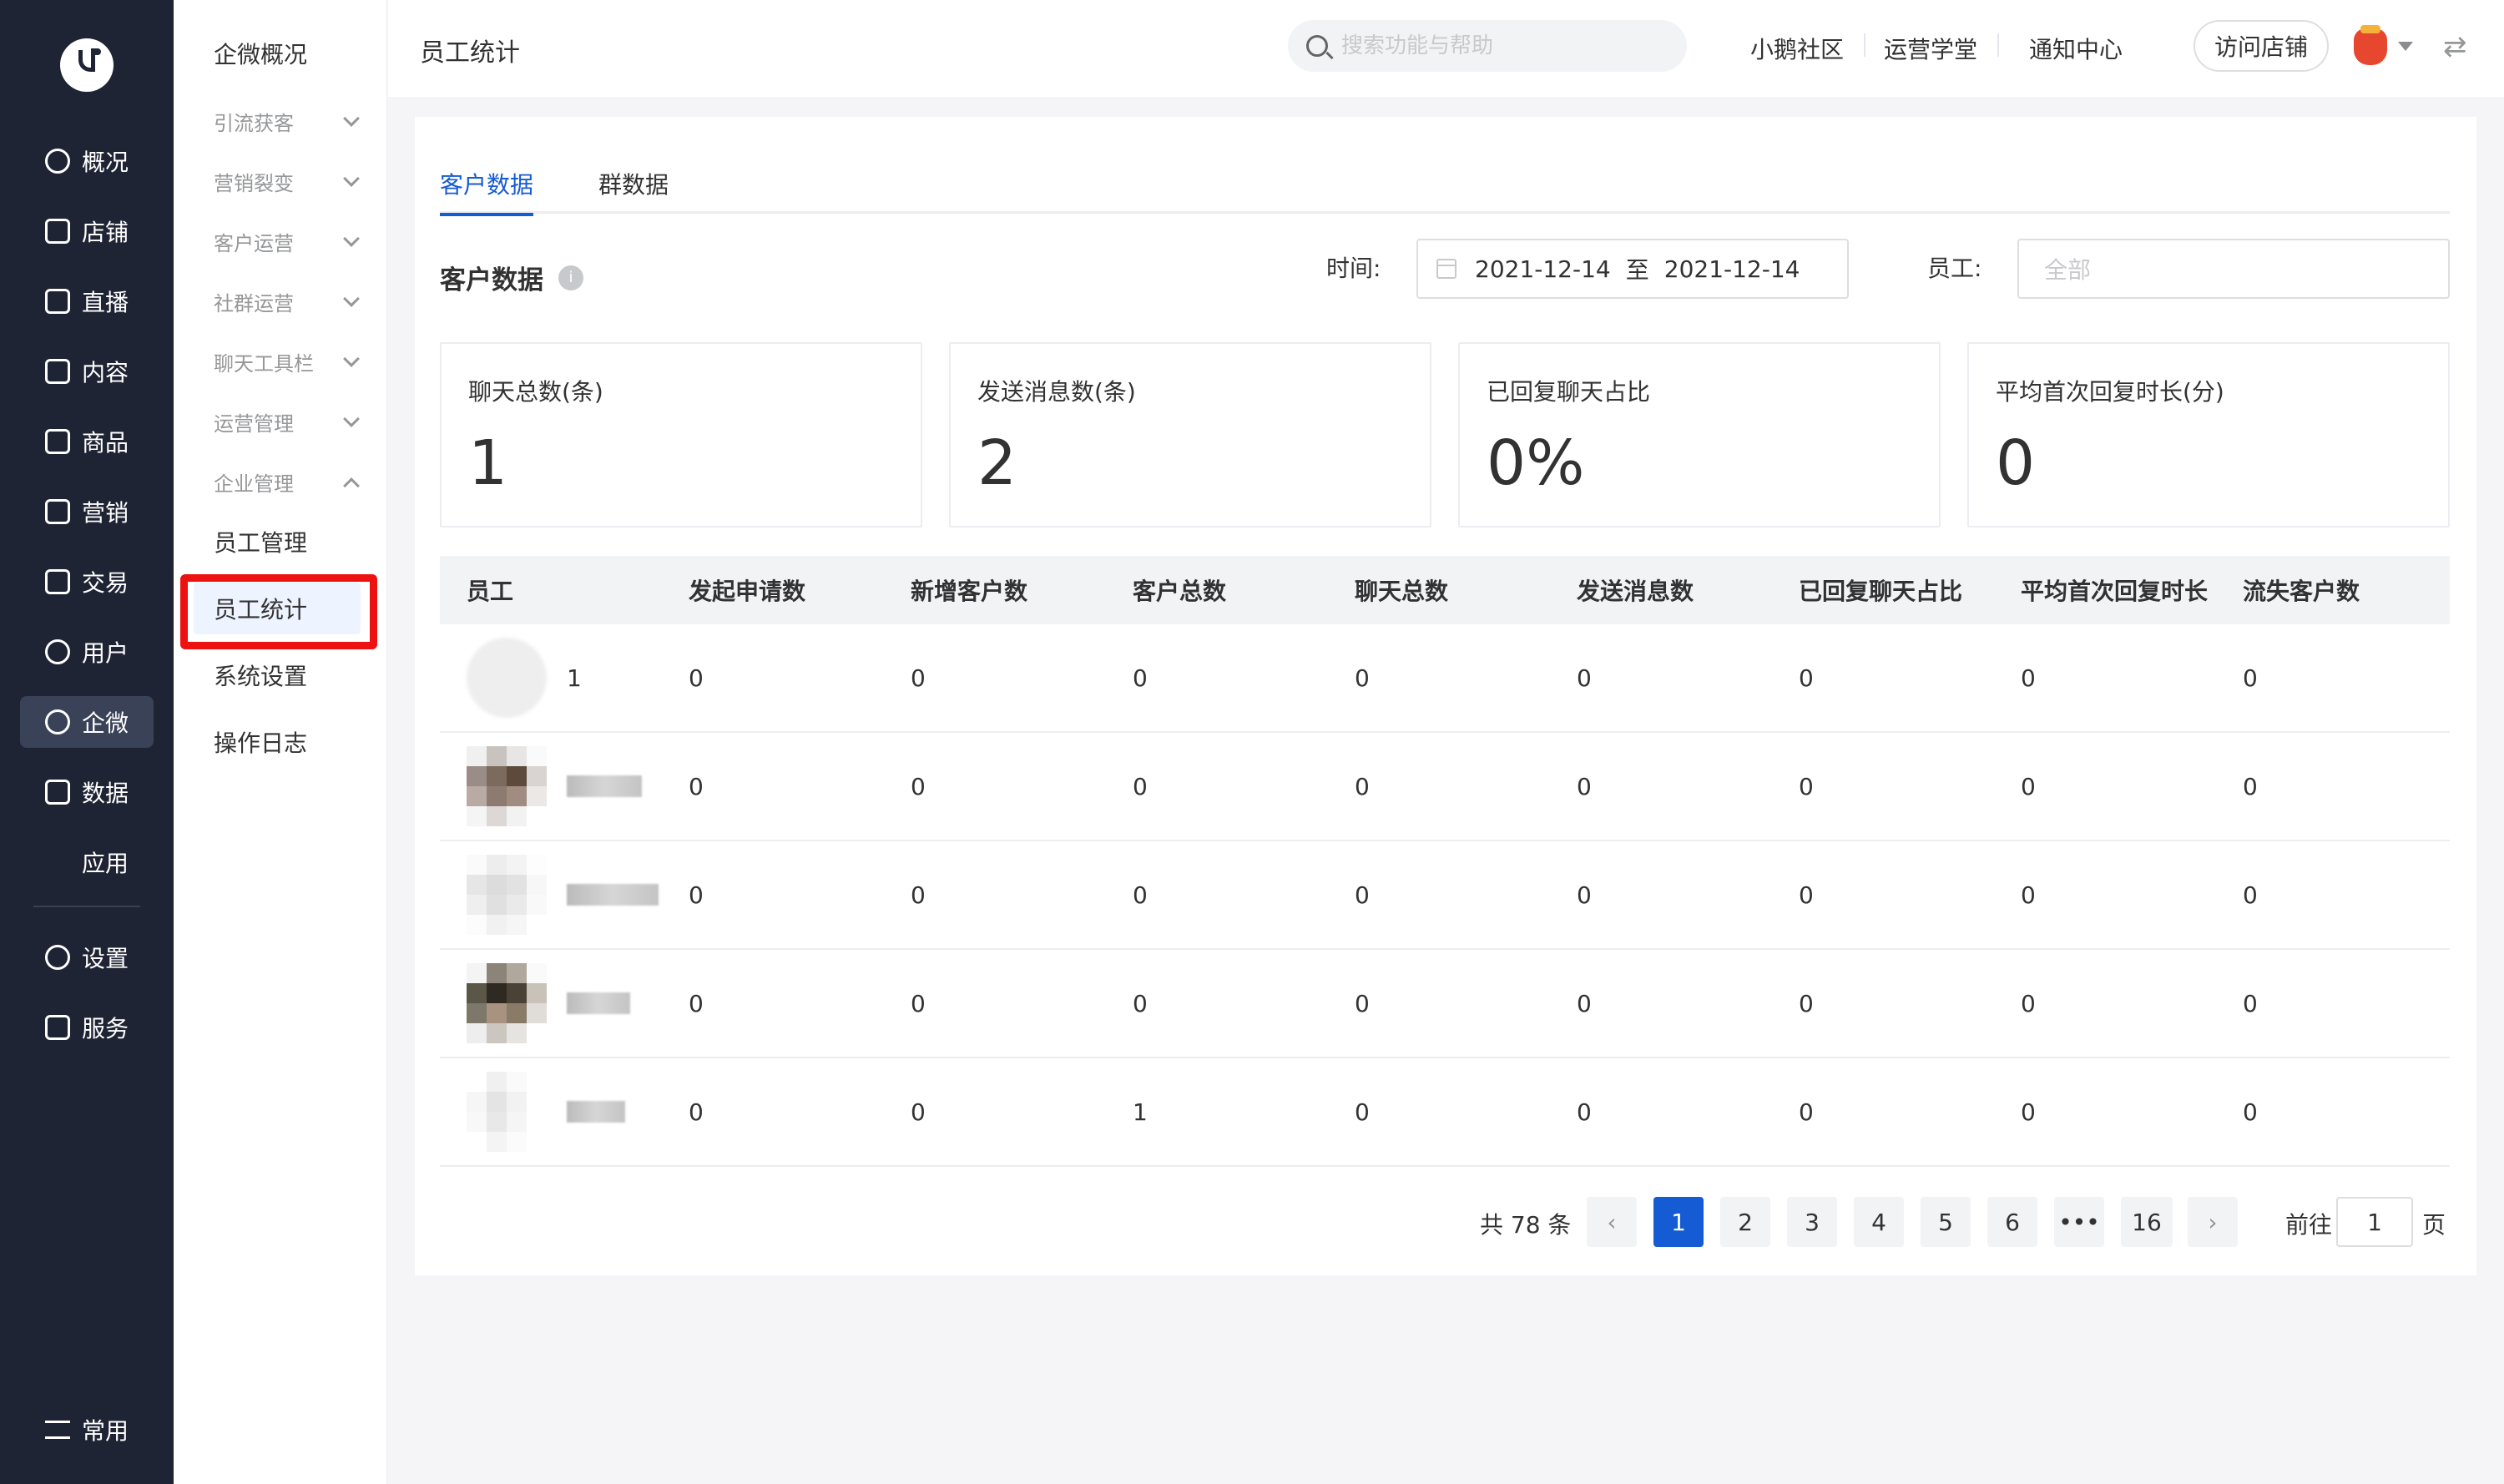  What do you see at coordinates (1930, 48) in the screenshot?
I see `link-academy: 运营学堂` at bounding box center [1930, 48].